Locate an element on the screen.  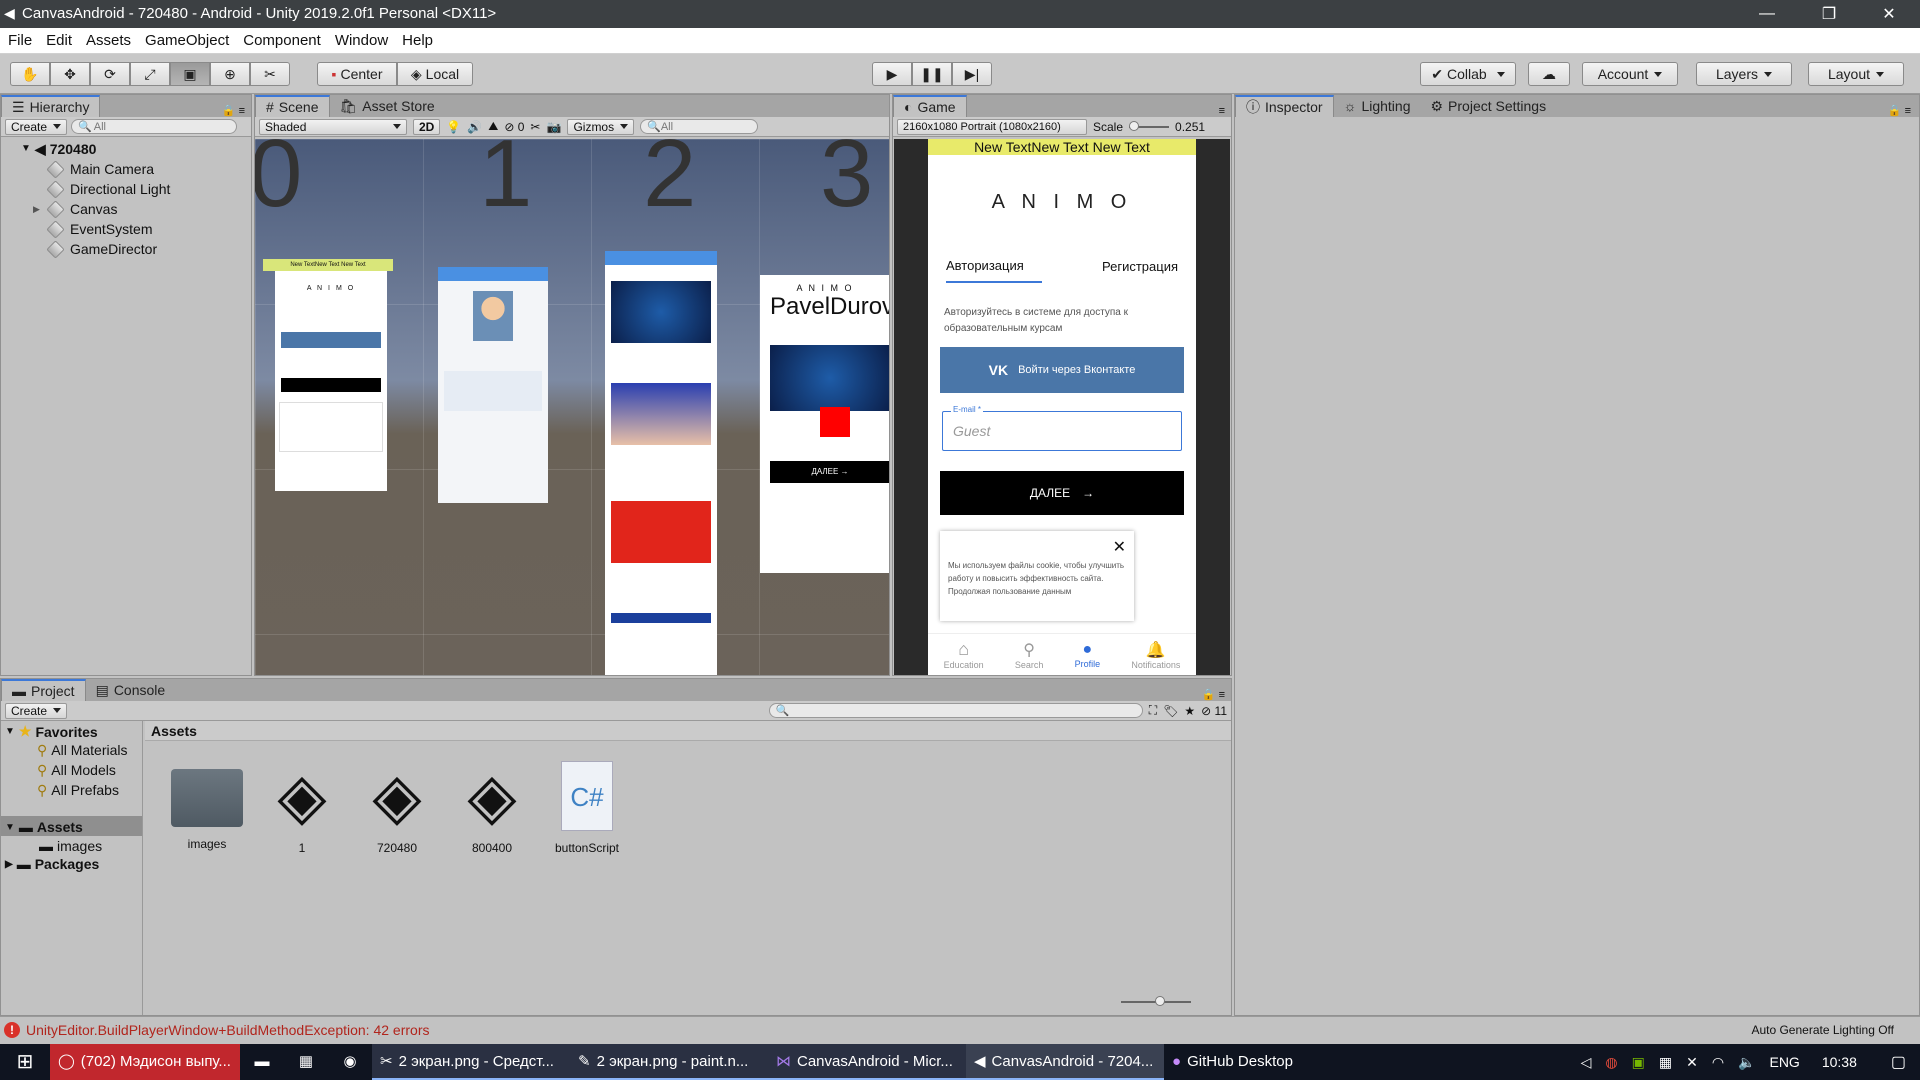
hierarchy-item: GameDirector is located at coordinates (138, 249).